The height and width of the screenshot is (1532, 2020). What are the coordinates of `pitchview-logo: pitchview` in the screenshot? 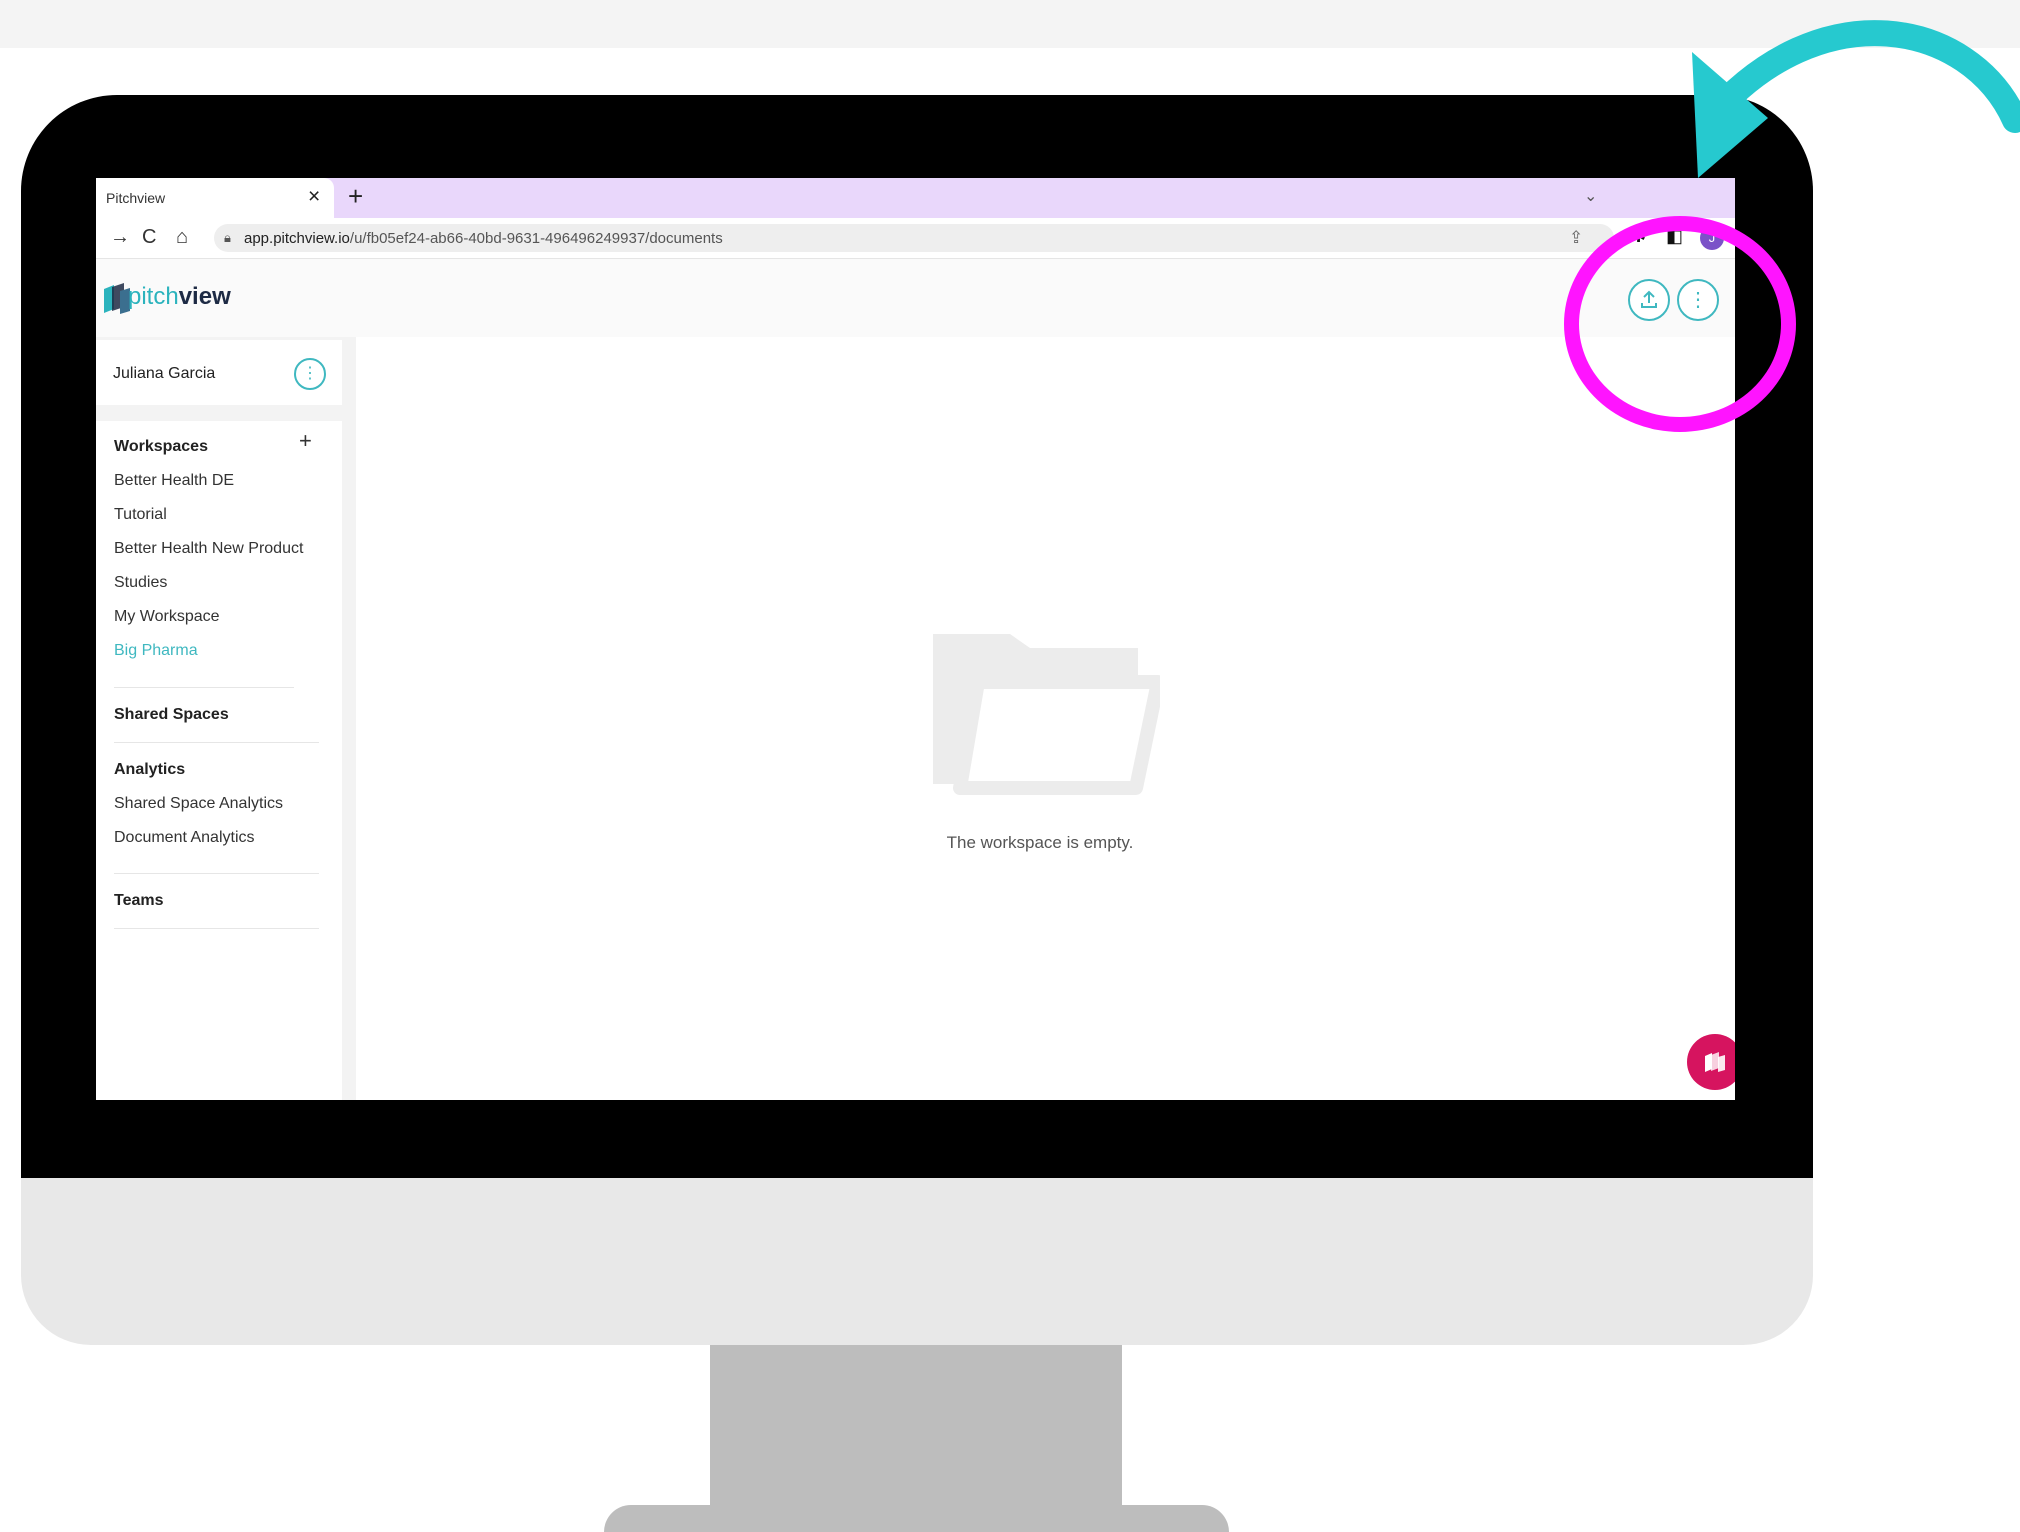 It's located at (179, 297).